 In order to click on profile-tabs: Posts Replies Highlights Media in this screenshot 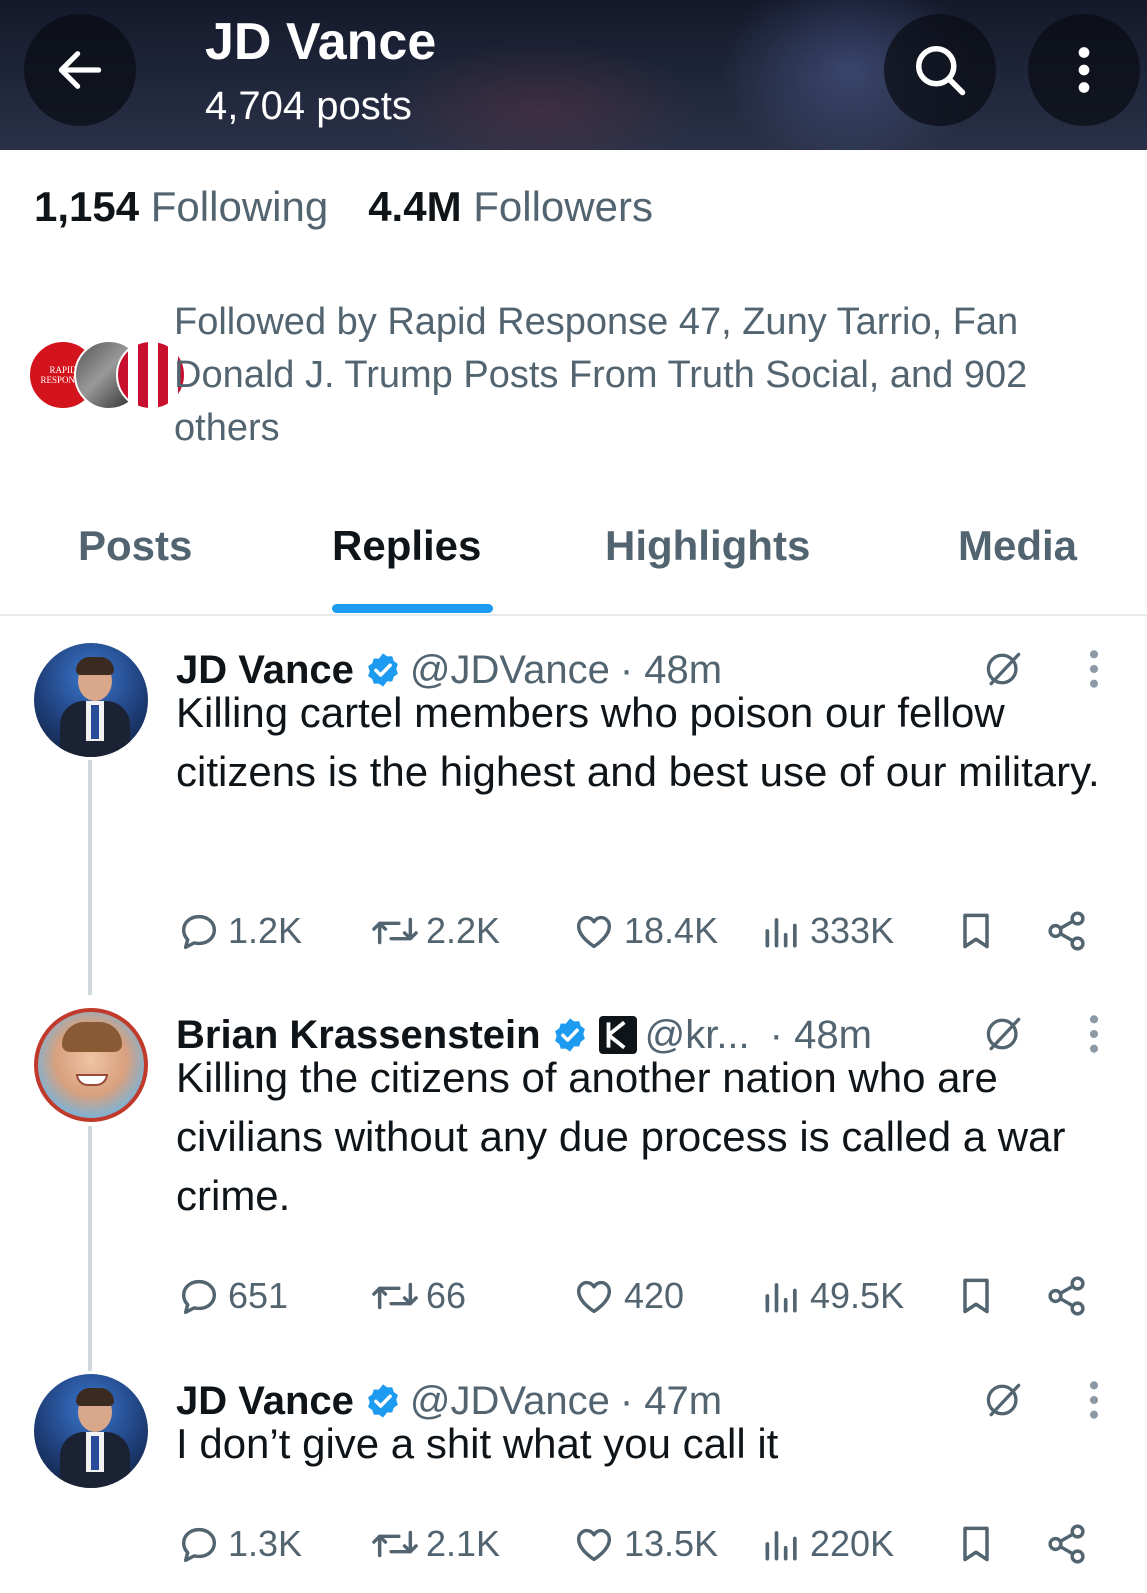, I will do `click(573, 563)`.